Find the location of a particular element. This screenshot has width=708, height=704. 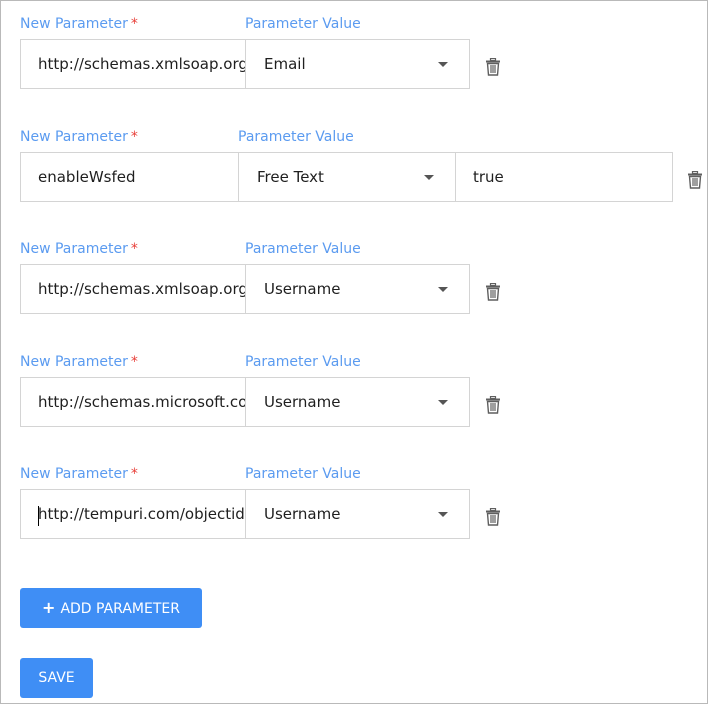

parameter-value-select: Free Text is located at coordinates (347, 177).